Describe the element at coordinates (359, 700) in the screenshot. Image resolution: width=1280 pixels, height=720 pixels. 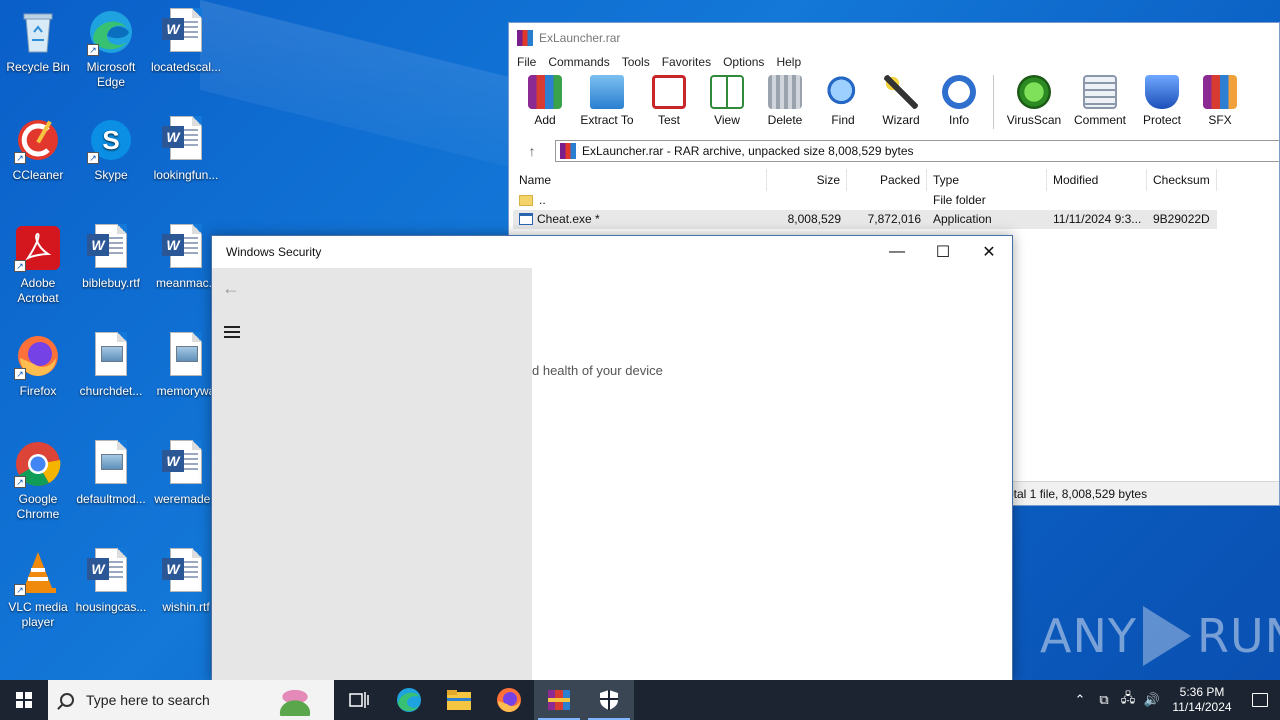
I see `task-view-button` at that location.